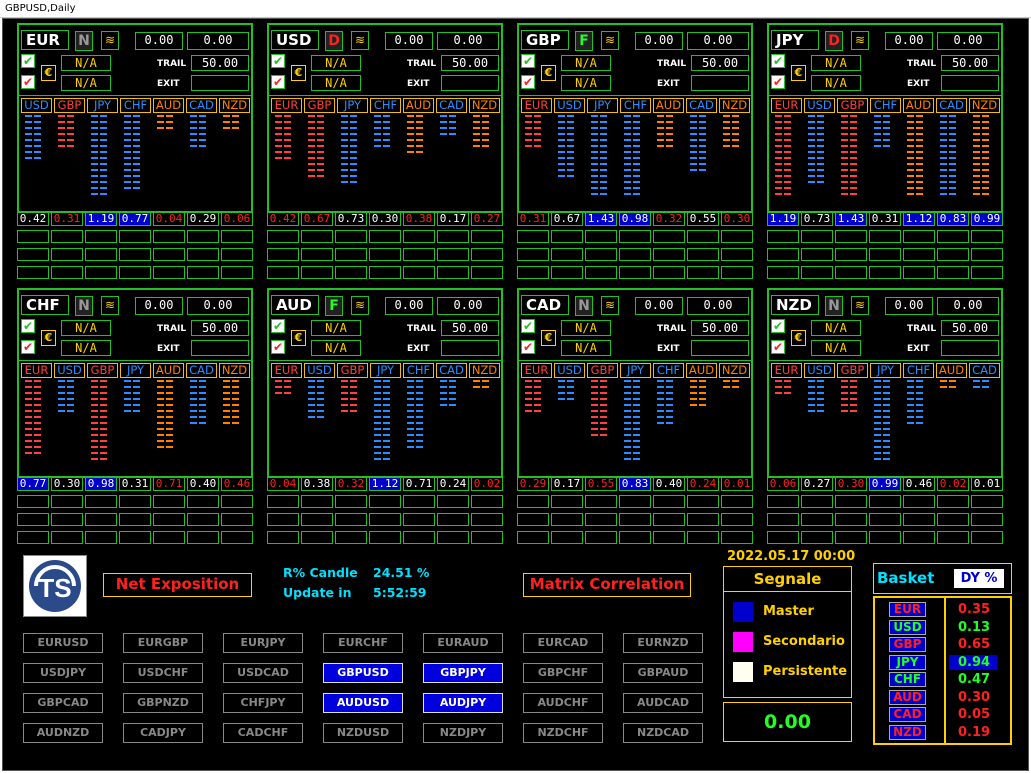 Image resolution: width=1031 pixels, height=773 pixels. Describe the element at coordinates (363, 703) in the screenshot. I see `pair-button-audusd: AUDUSD` at that location.